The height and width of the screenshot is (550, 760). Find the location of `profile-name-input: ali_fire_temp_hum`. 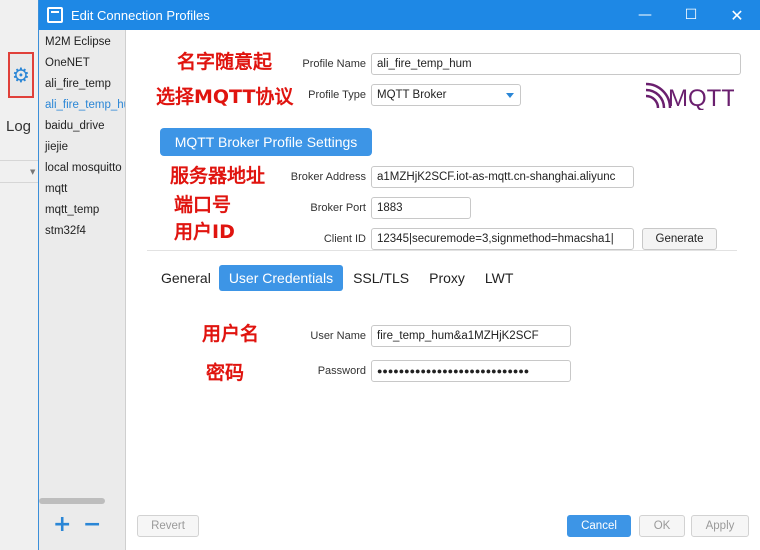

profile-name-input: ali_fire_temp_hum is located at coordinates (556, 64).